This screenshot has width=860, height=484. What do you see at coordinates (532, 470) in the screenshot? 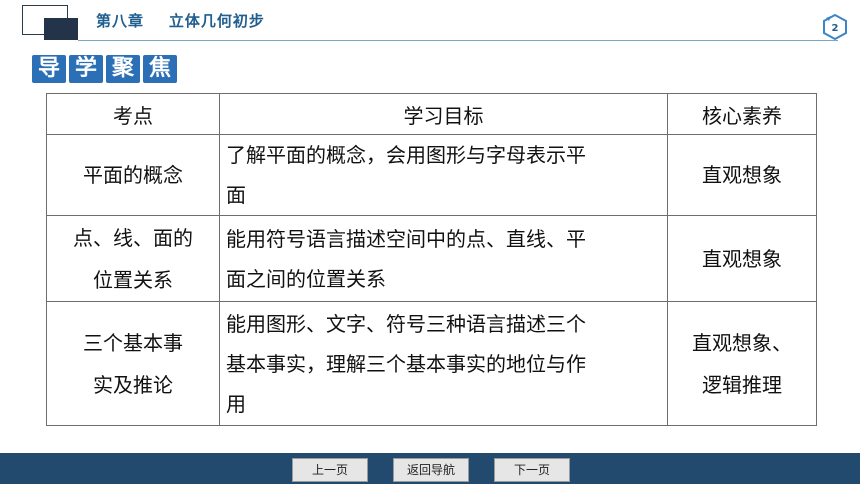
I see `next-page-button: 下一页` at bounding box center [532, 470].